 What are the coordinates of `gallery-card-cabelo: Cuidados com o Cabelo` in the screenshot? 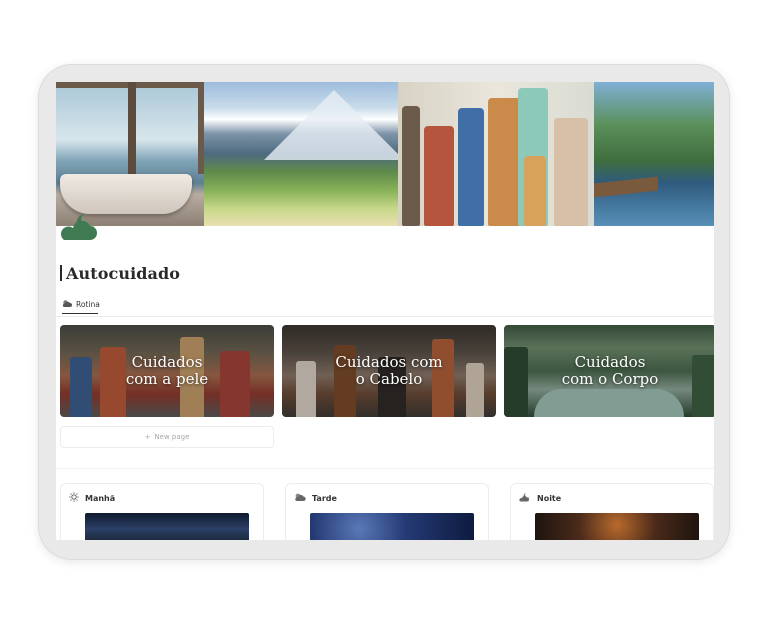 It's located at (389, 371).